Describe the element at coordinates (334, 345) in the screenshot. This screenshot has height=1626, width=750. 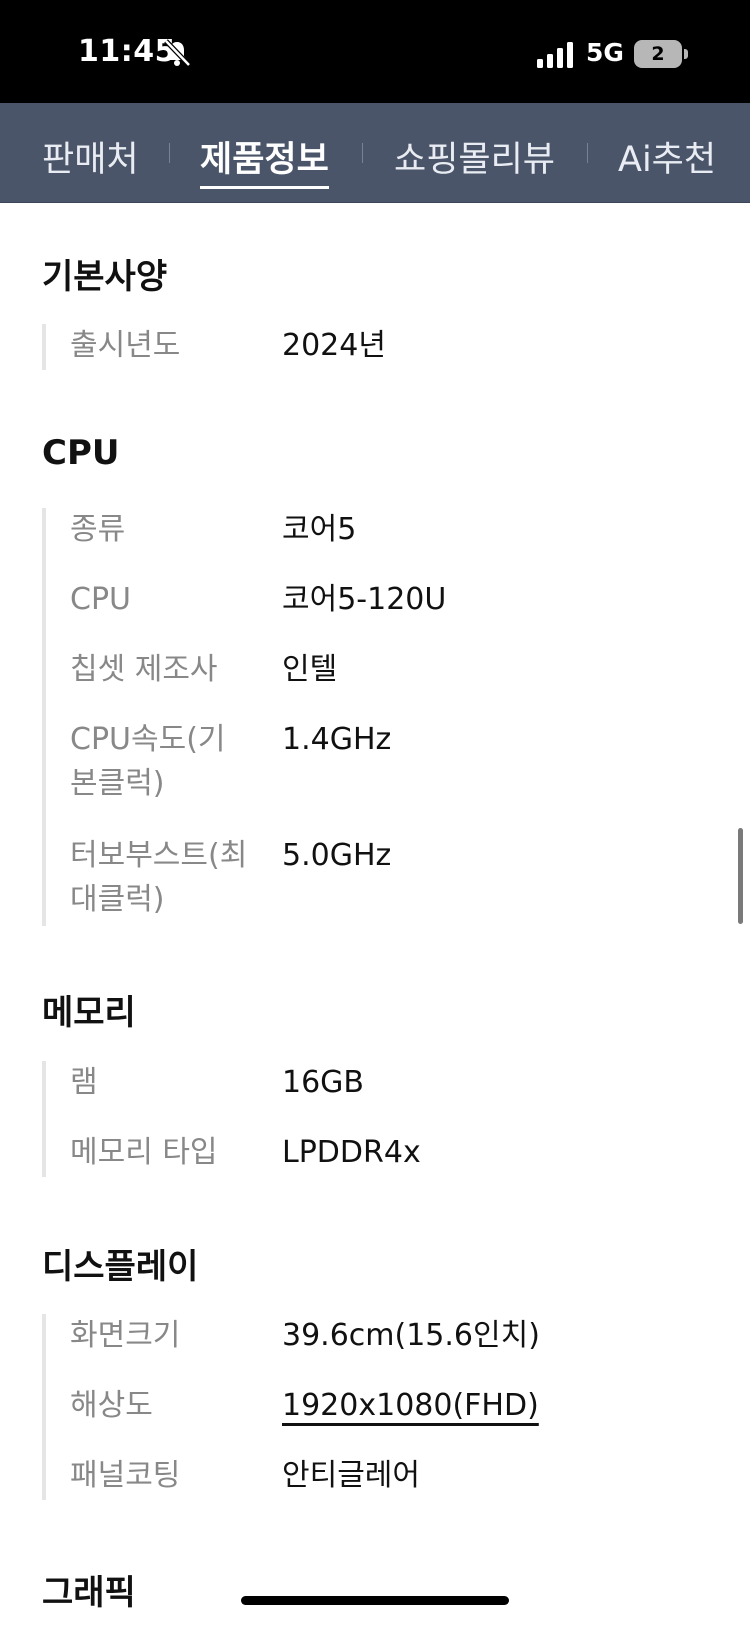
I see `spec-value: 2024년` at that location.